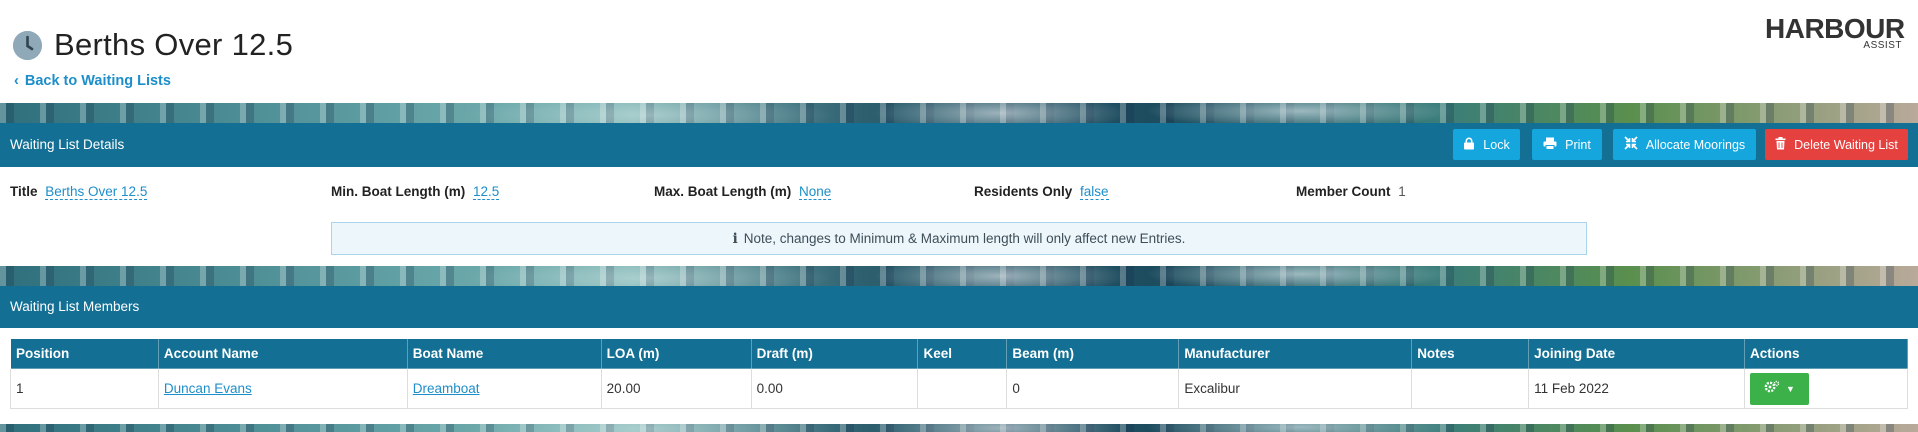  Describe the element at coordinates (1790, 388) in the screenshot. I see `caret-down-icon: ▼` at that location.